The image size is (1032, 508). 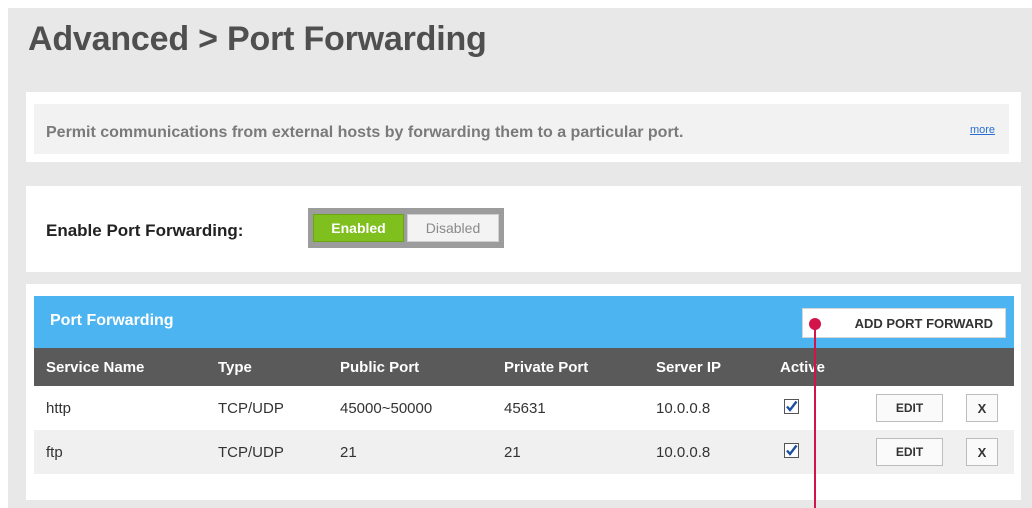 I want to click on column-public-port: Public Port, so click(x=380, y=367).